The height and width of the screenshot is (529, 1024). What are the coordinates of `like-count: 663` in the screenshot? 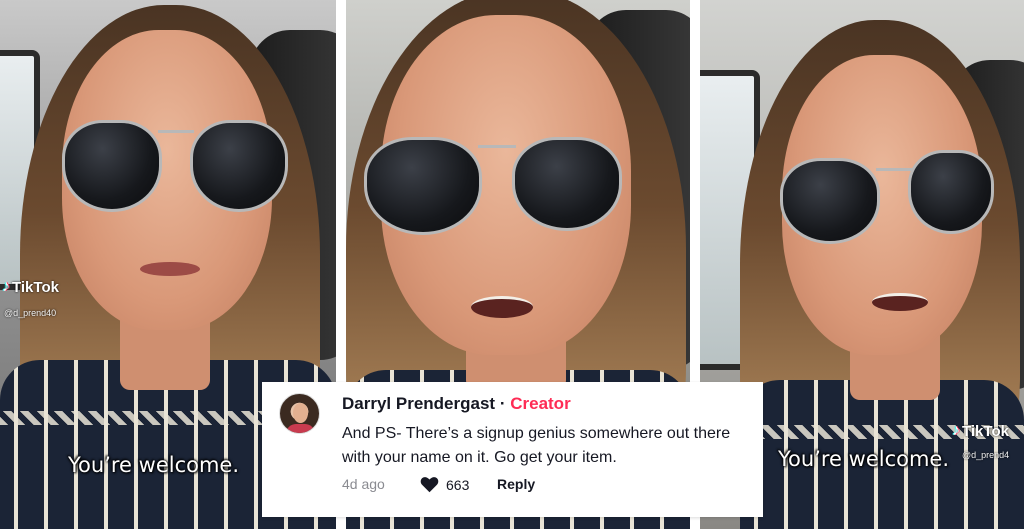 It's located at (458, 484).